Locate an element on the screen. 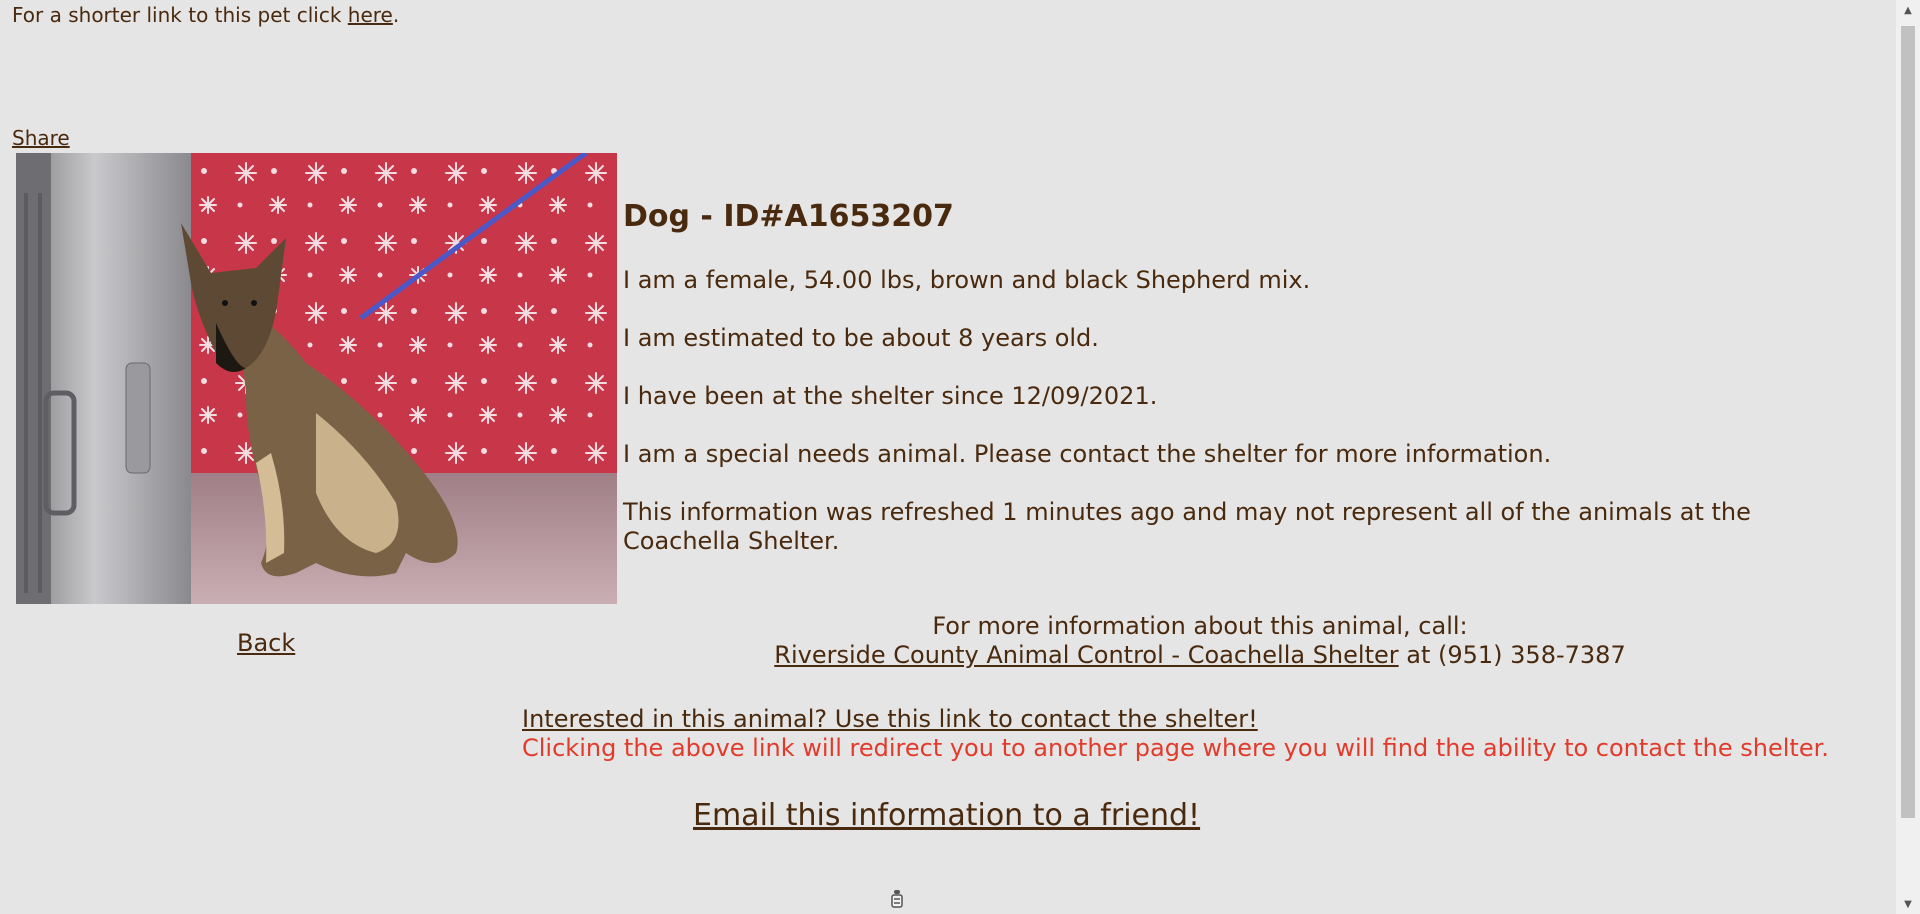 The width and height of the screenshot is (1920, 914). pet-title: Dog - ID#A1653207 is located at coordinates (788, 216).